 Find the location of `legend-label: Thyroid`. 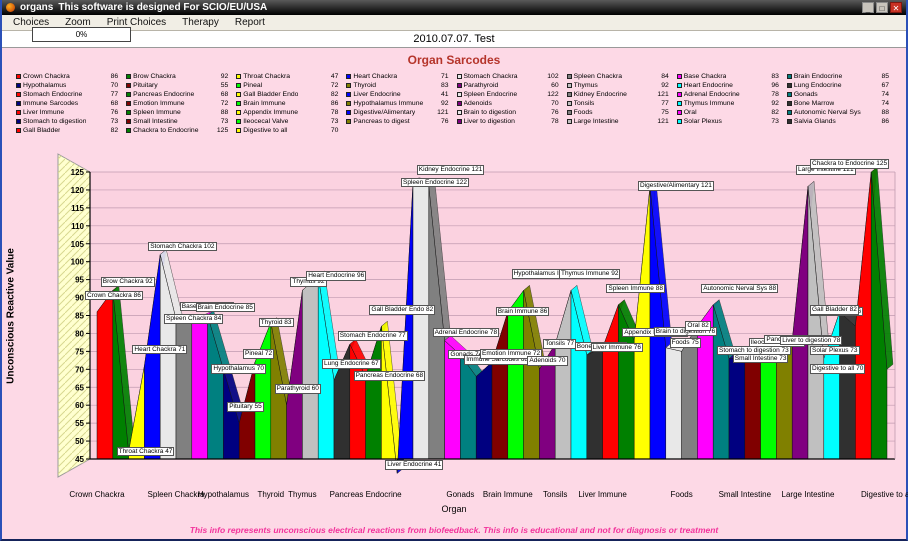

legend-label: Thyroid is located at coordinates (365, 85).